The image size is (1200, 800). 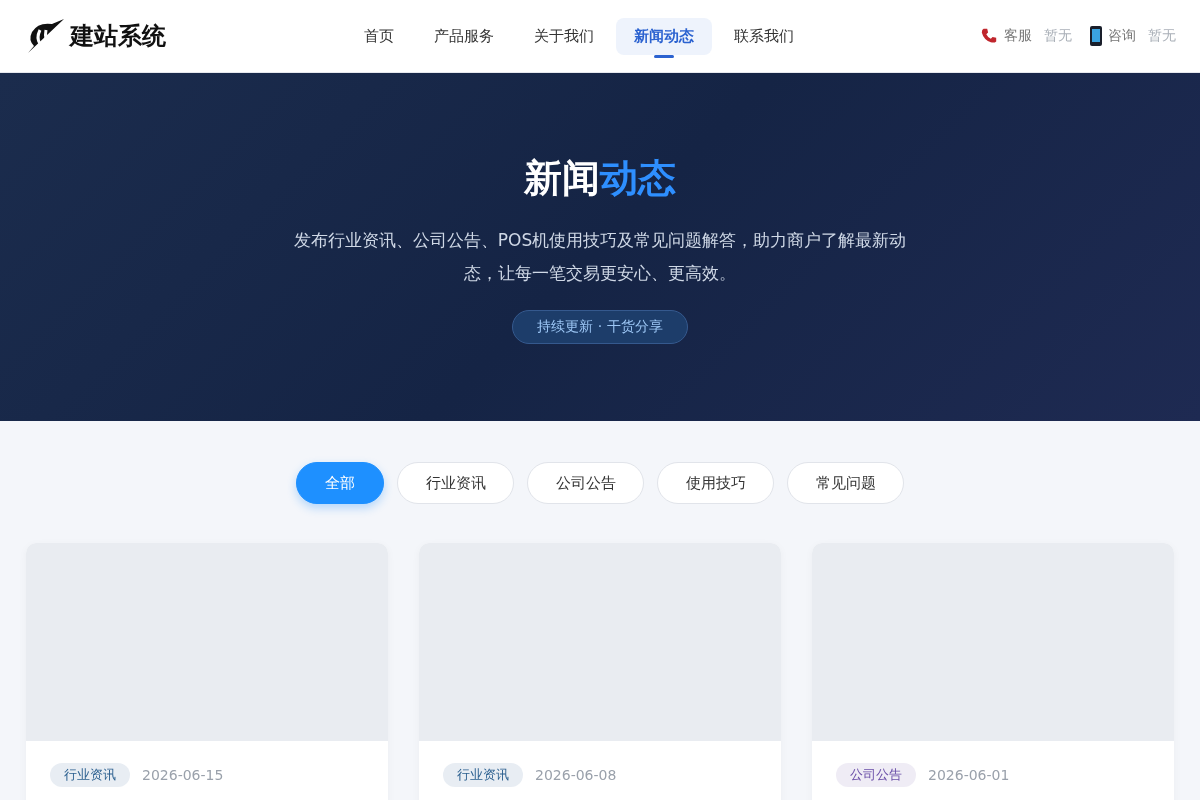 I want to click on mobile-phone-icon, so click(x=1096, y=36).